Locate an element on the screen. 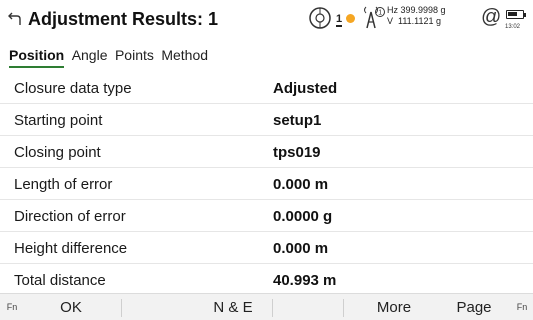 This screenshot has width=533, height=320. page-button: Page is located at coordinates (474, 307).